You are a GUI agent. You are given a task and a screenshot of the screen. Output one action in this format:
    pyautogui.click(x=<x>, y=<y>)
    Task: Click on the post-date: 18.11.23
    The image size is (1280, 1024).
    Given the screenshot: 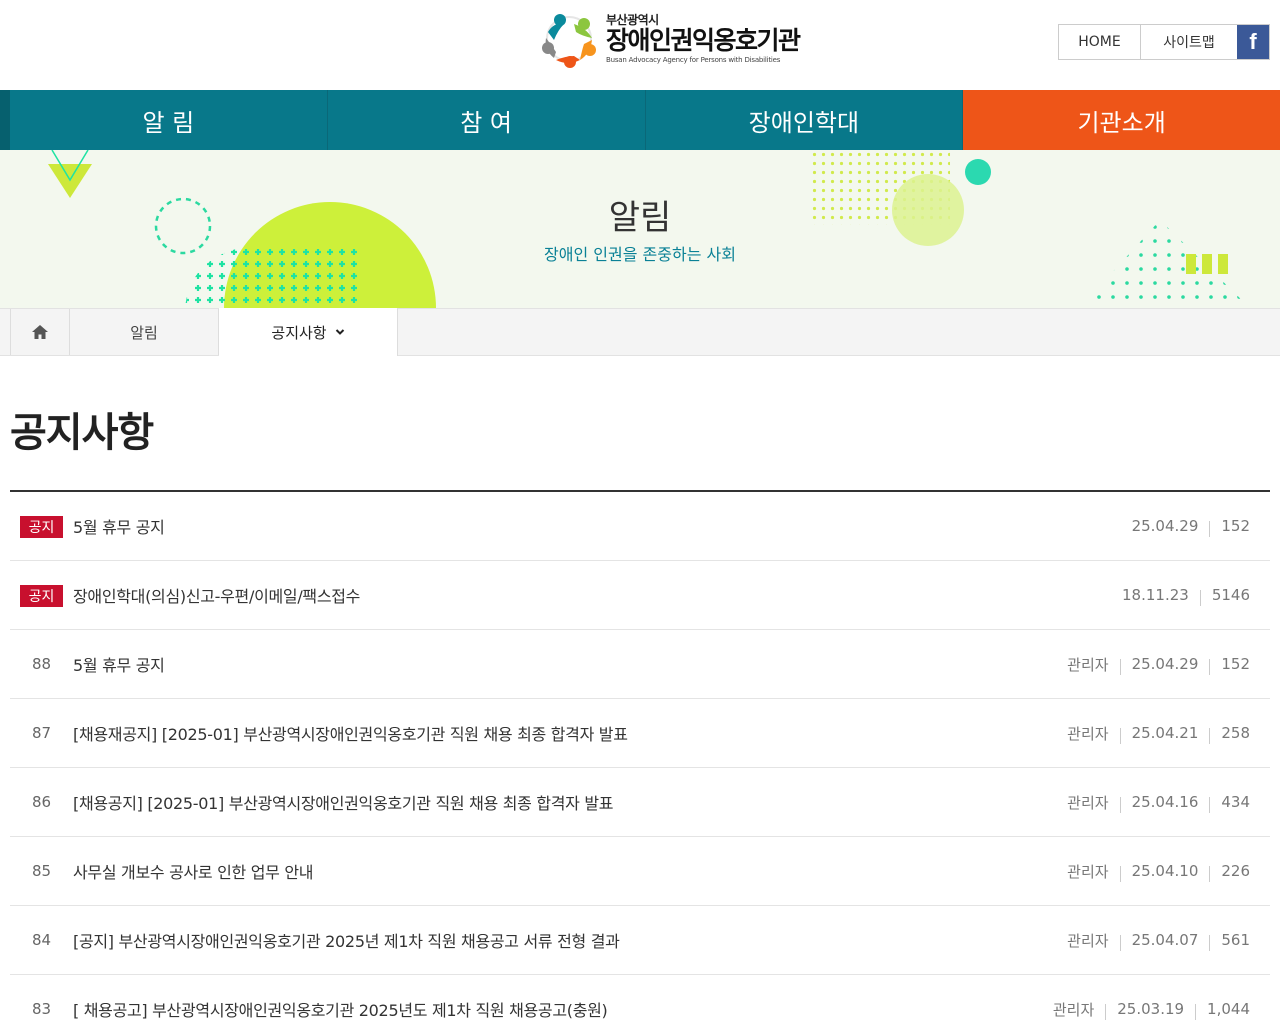 What is the action you would take?
    pyautogui.click(x=1155, y=595)
    